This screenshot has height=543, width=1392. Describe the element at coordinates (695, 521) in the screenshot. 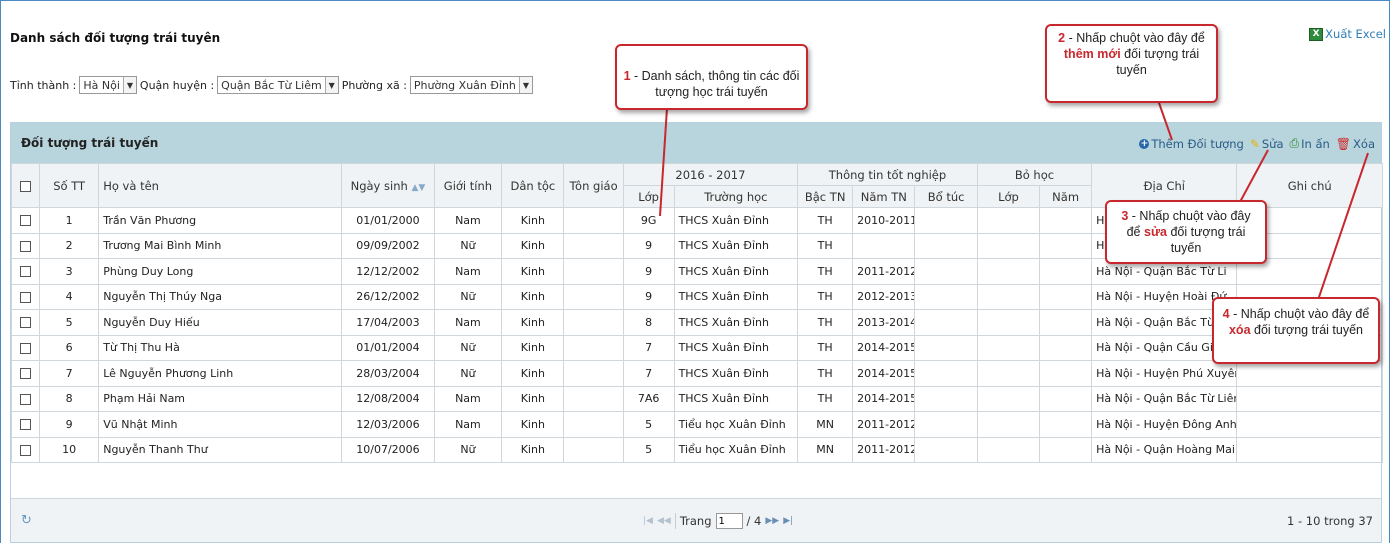

I see `page-label: Trang` at that location.